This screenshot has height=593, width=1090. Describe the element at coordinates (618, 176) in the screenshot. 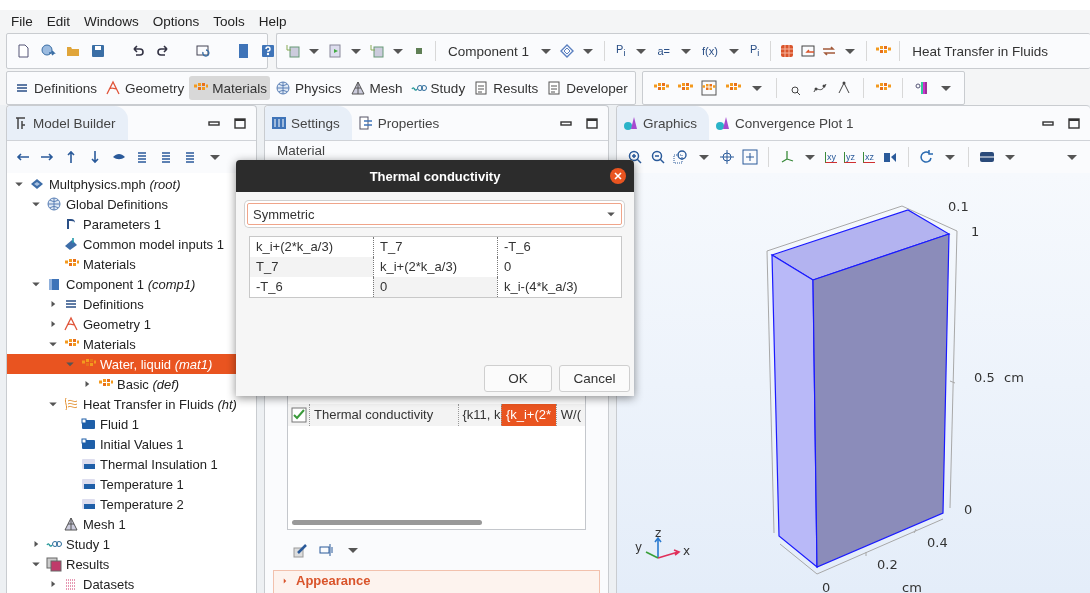

I see `close-icon` at that location.